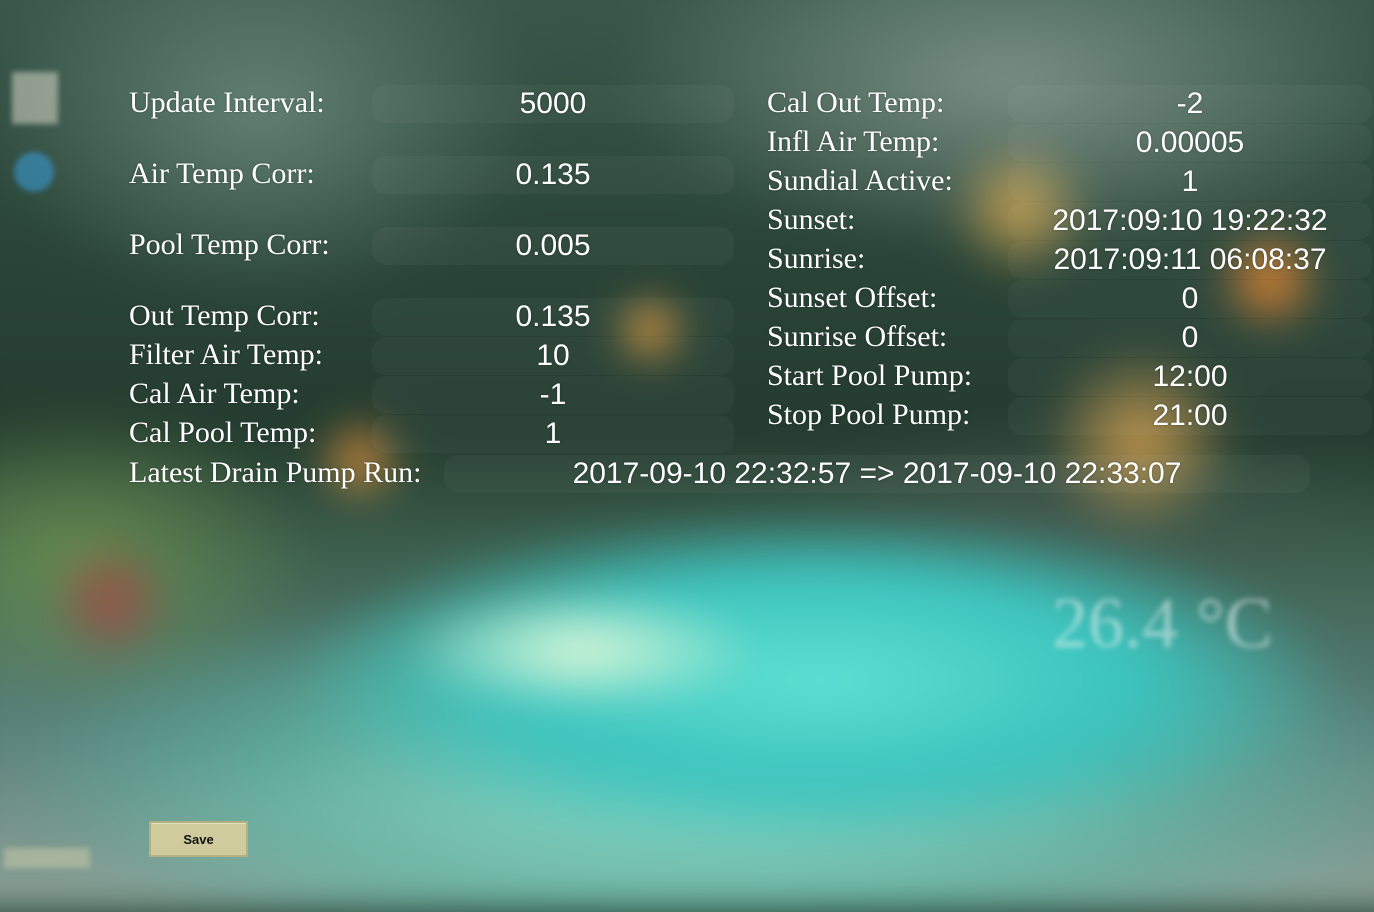 This screenshot has width=1374, height=912. I want to click on setting-label: Update Interval:, so click(227, 102).